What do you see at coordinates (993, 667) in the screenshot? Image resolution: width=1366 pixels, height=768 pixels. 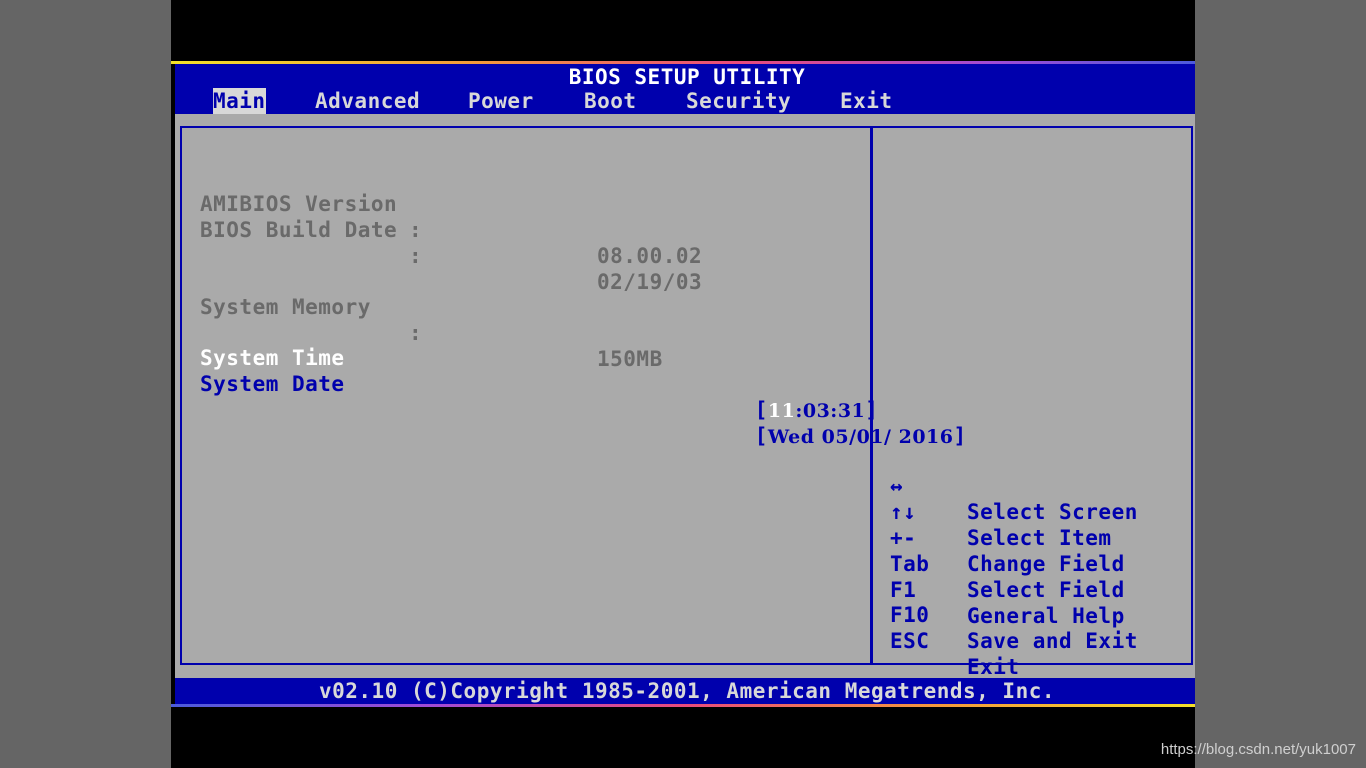 I see `help-description: Exit` at bounding box center [993, 667].